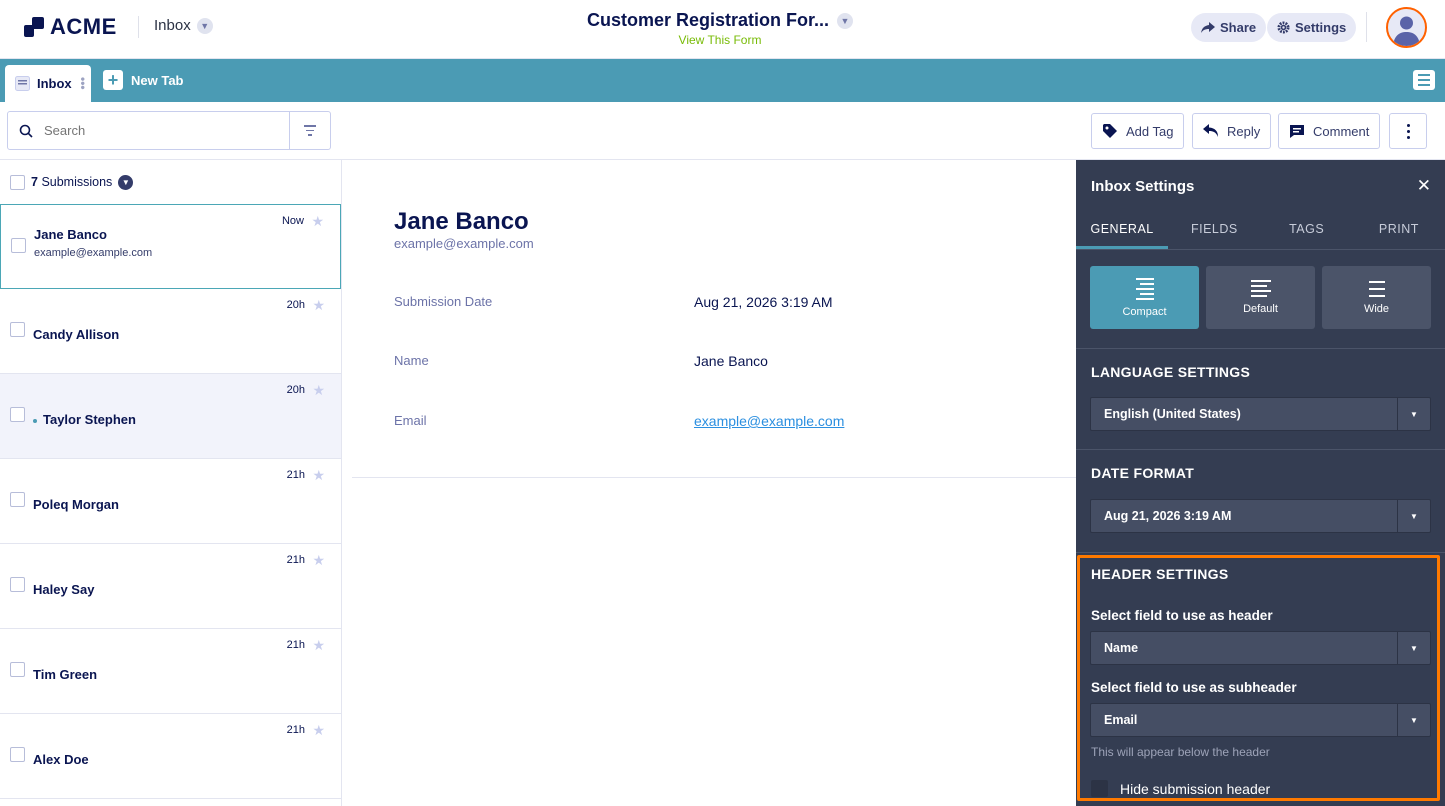  What do you see at coordinates (1180, 752) in the screenshot?
I see `subheader-help-text: This will appear below the header` at bounding box center [1180, 752].